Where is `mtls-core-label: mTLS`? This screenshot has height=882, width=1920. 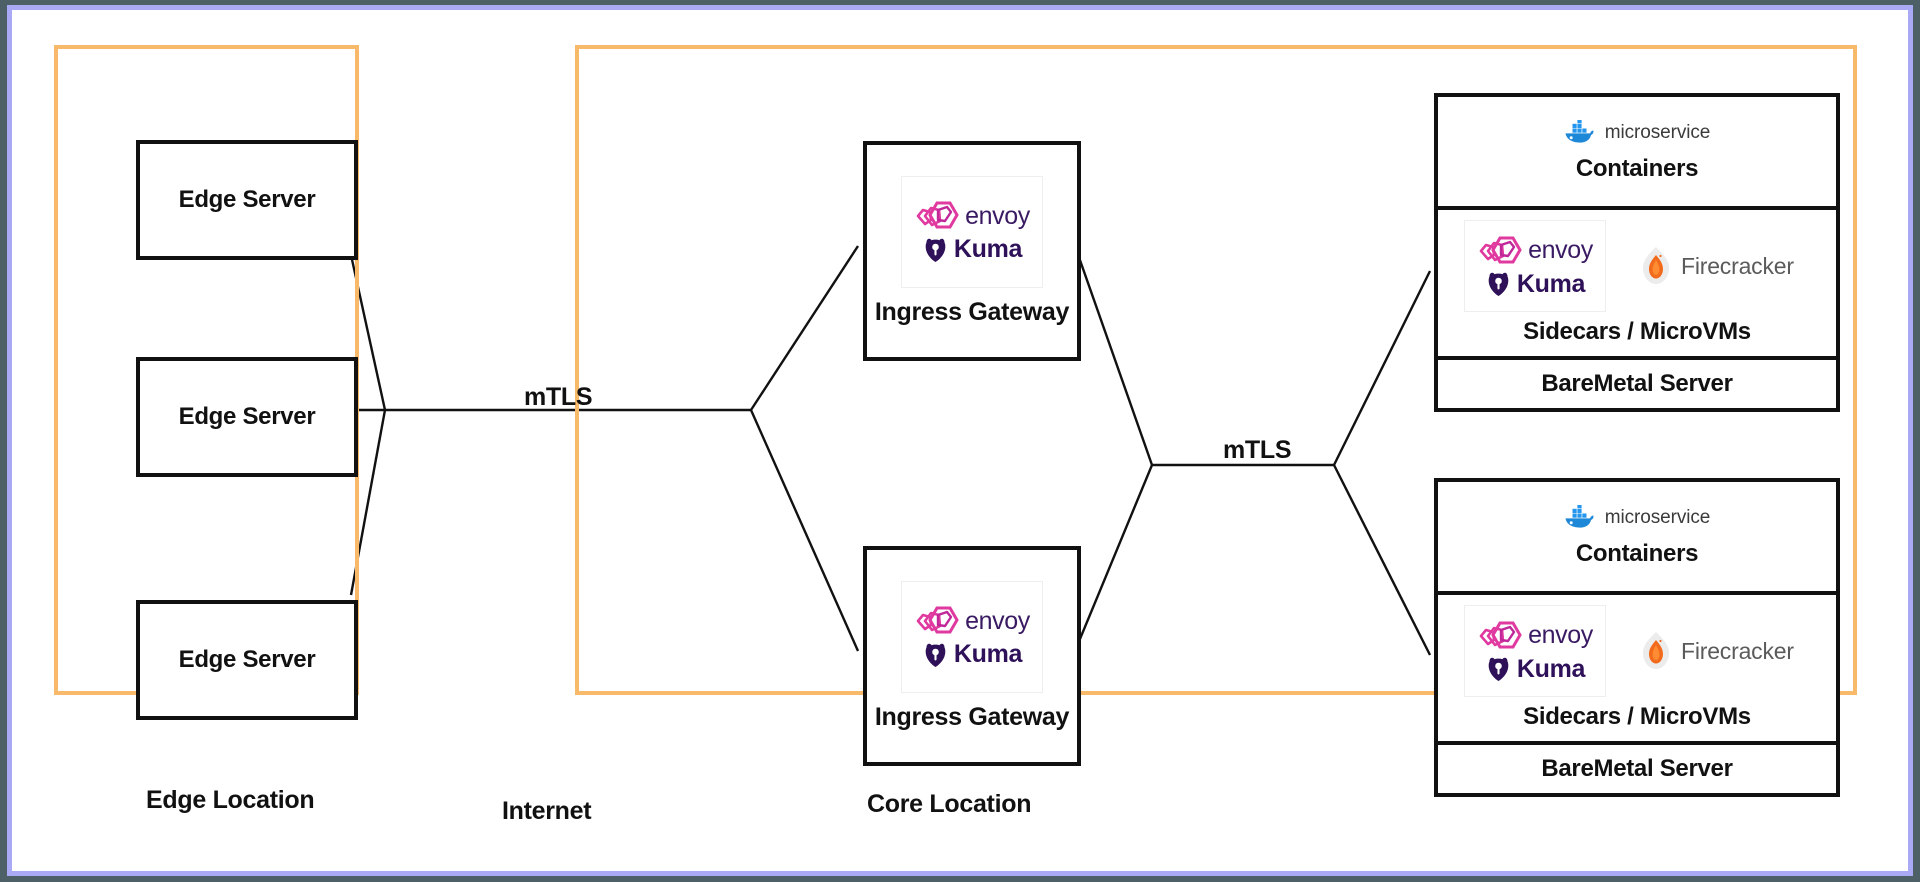
mtls-core-label: mTLS is located at coordinates (1257, 450).